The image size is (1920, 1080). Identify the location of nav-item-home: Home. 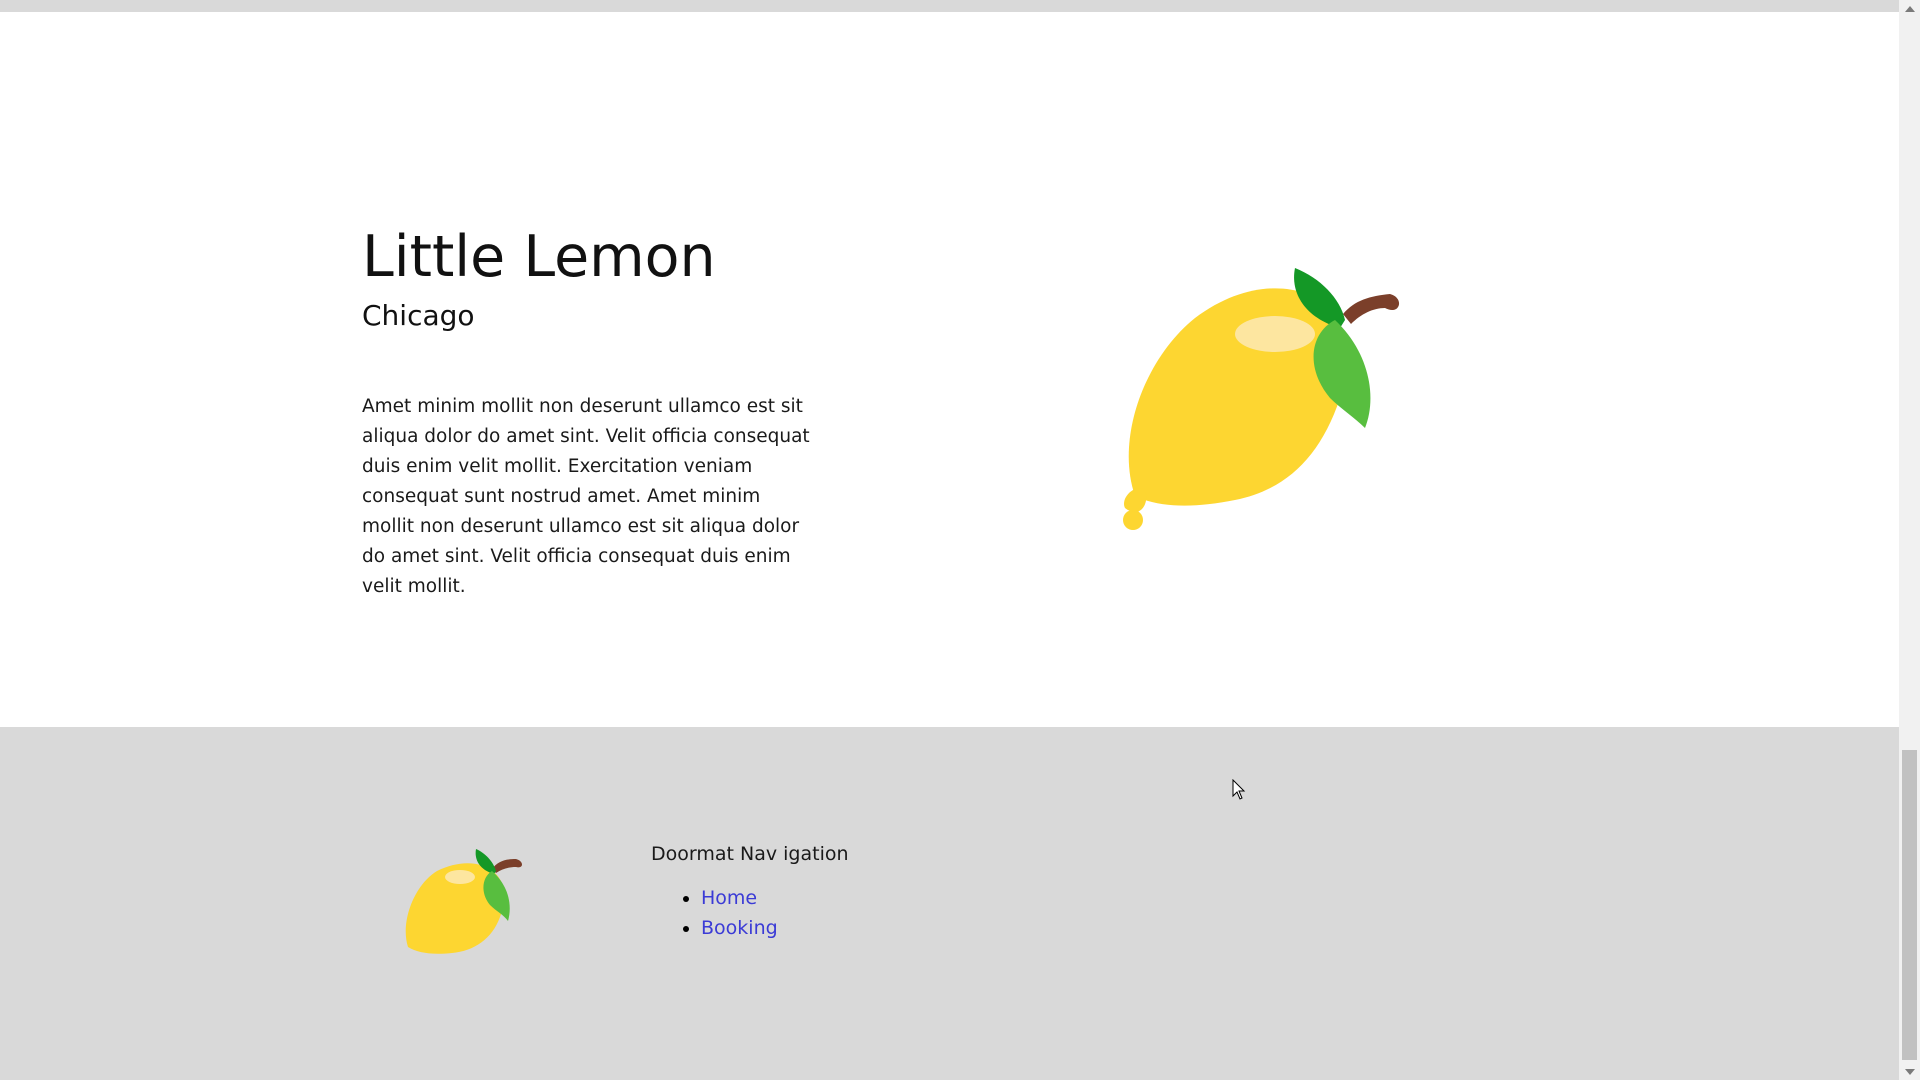
(775, 898).